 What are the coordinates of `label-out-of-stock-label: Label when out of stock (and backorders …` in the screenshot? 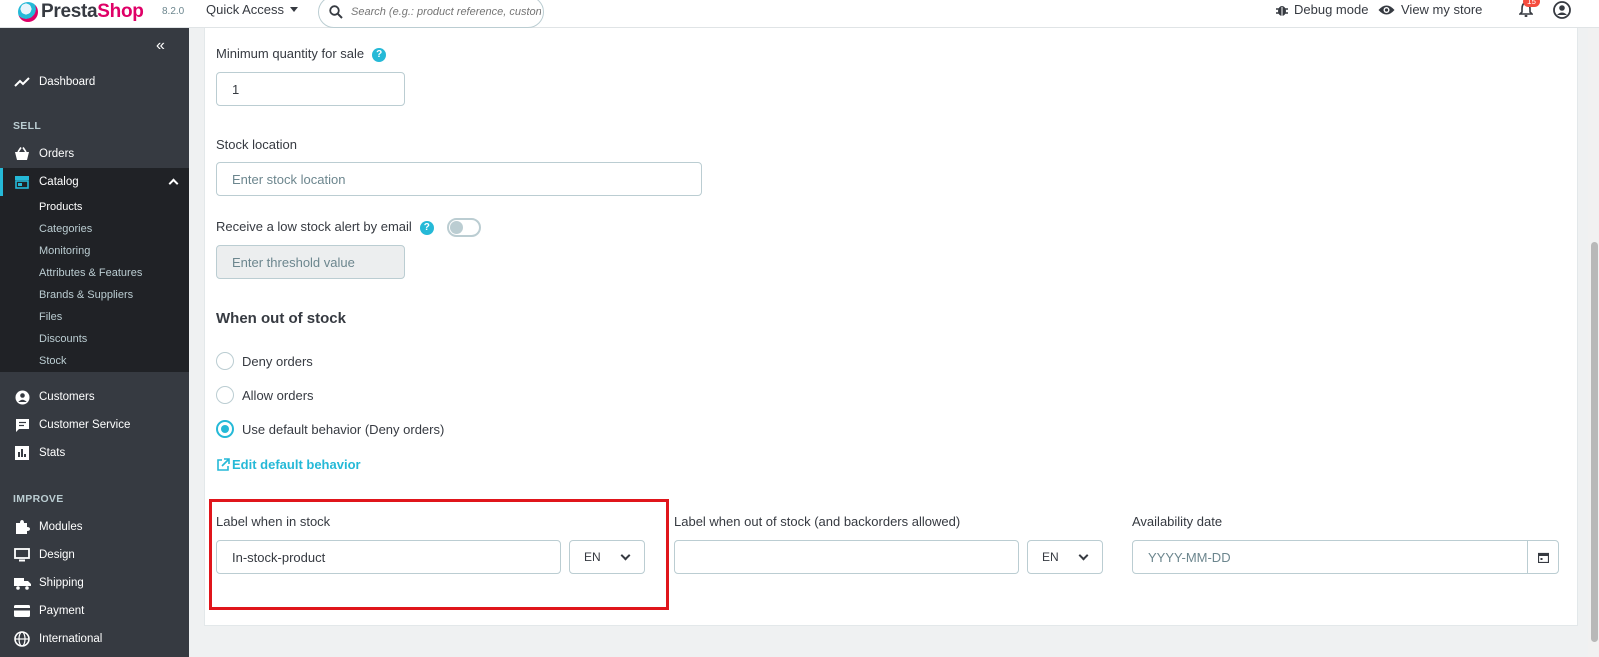 It's located at (817, 521).